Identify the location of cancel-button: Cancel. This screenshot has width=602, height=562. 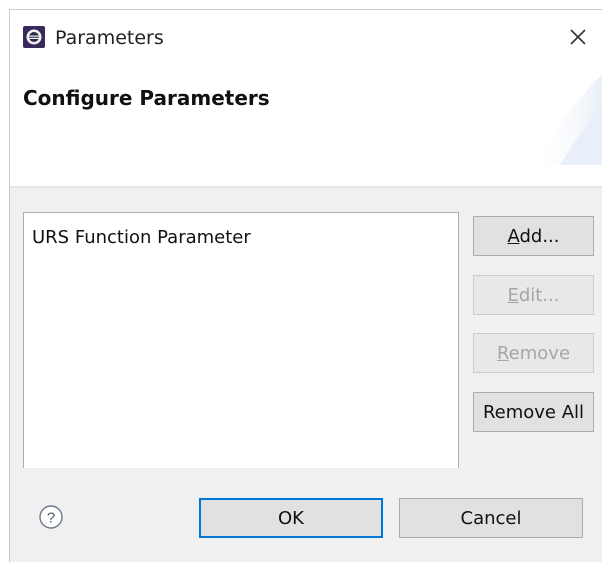
(491, 518).